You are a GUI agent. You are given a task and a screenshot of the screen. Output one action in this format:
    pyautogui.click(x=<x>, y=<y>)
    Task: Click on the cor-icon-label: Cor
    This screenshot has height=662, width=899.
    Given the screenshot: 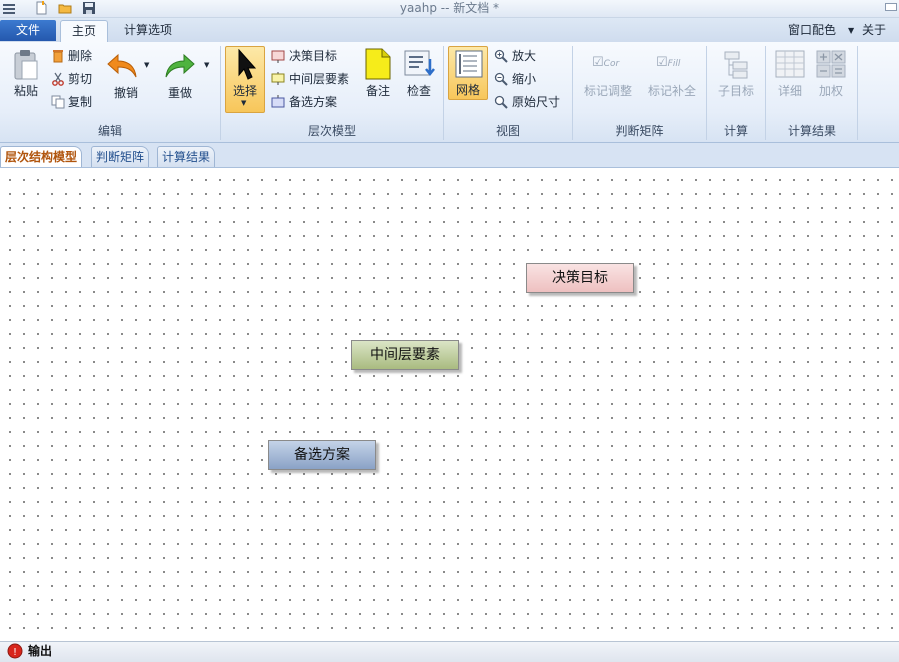 What is the action you would take?
    pyautogui.click(x=611, y=64)
    